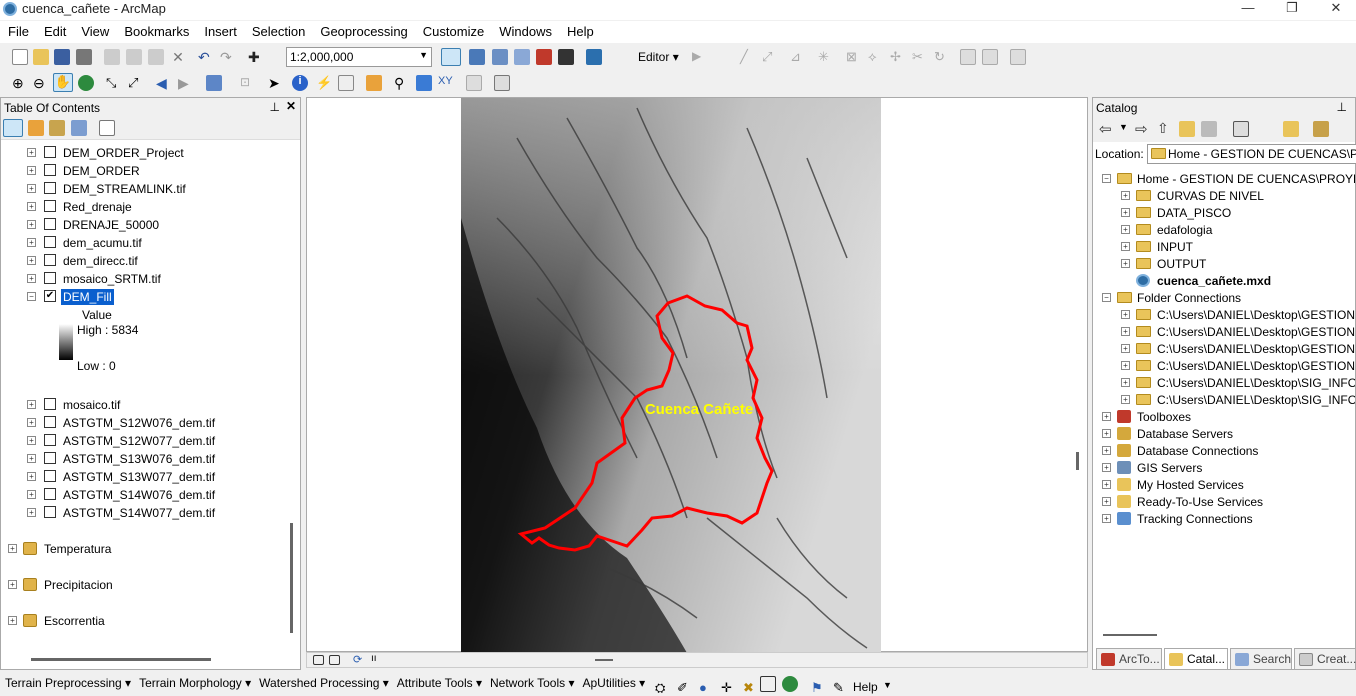 The width and height of the screenshot is (1356, 696). What do you see at coordinates (84, 57) in the screenshot?
I see `print-icon` at bounding box center [84, 57].